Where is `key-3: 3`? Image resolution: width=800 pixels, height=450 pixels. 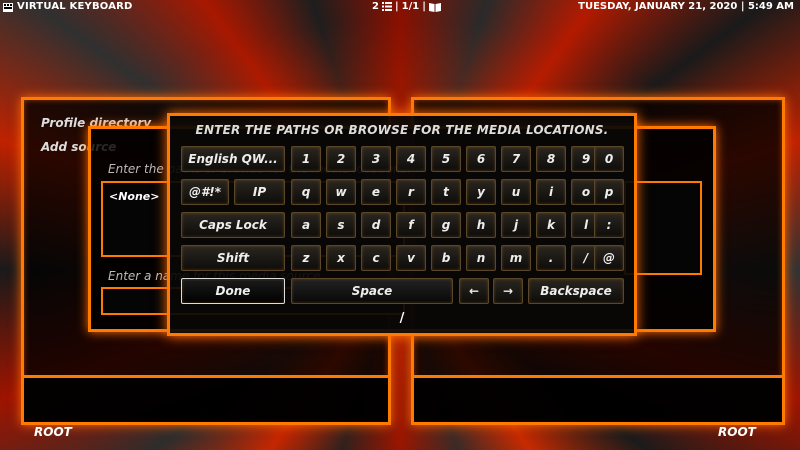 key-3: 3 is located at coordinates (376, 159).